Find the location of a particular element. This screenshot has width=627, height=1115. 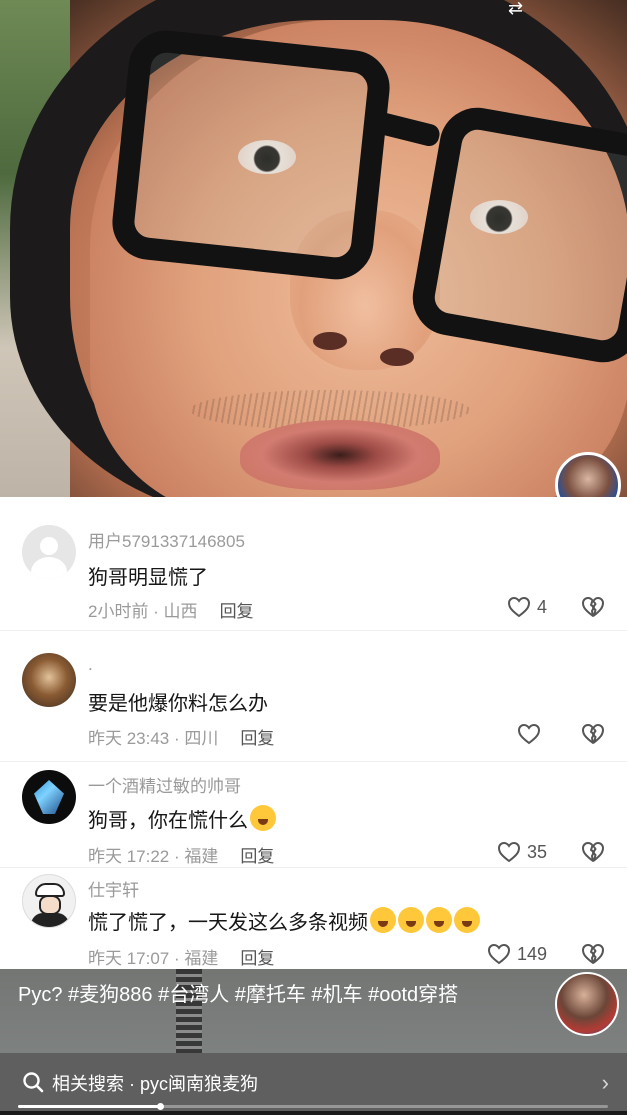

related-search-label: 相关搜索 · pyc闽南狼麦狗 is located at coordinates (155, 1083).